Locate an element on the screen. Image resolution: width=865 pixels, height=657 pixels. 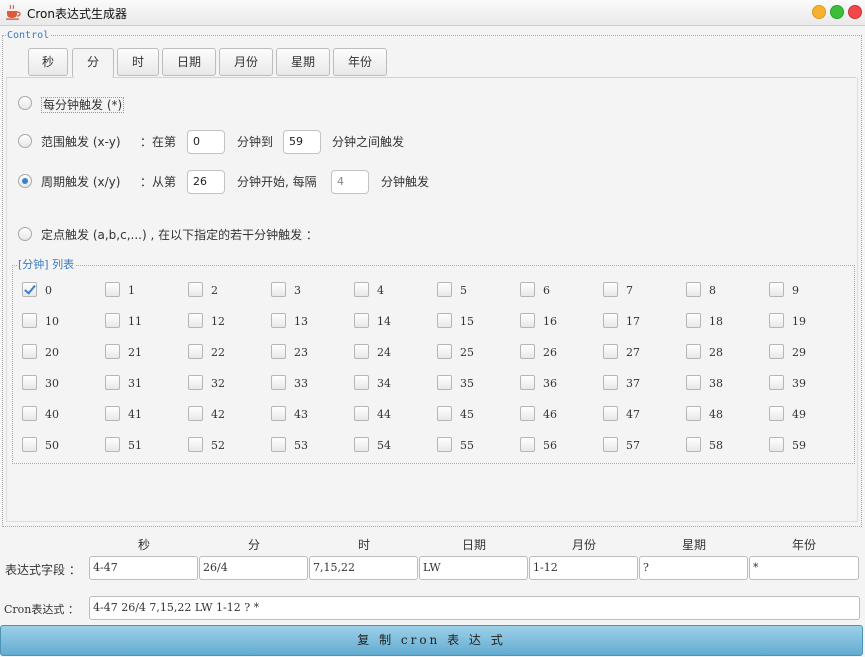
minute-checkbox-label: 28 is located at coordinates (716, 352).